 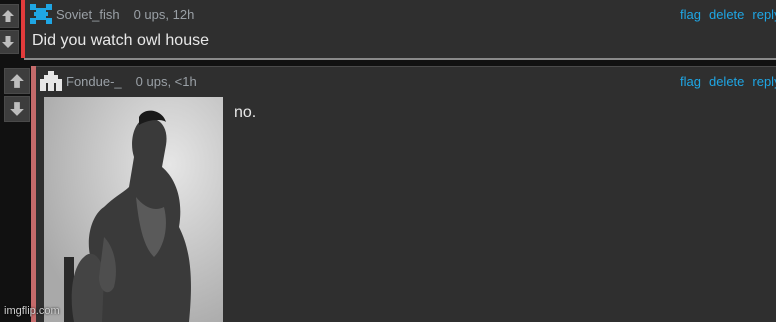 What do you see at coordinates (33, 194) in the screenshot?
I see `reply-accent-bar` at bounding box center [33, 194].